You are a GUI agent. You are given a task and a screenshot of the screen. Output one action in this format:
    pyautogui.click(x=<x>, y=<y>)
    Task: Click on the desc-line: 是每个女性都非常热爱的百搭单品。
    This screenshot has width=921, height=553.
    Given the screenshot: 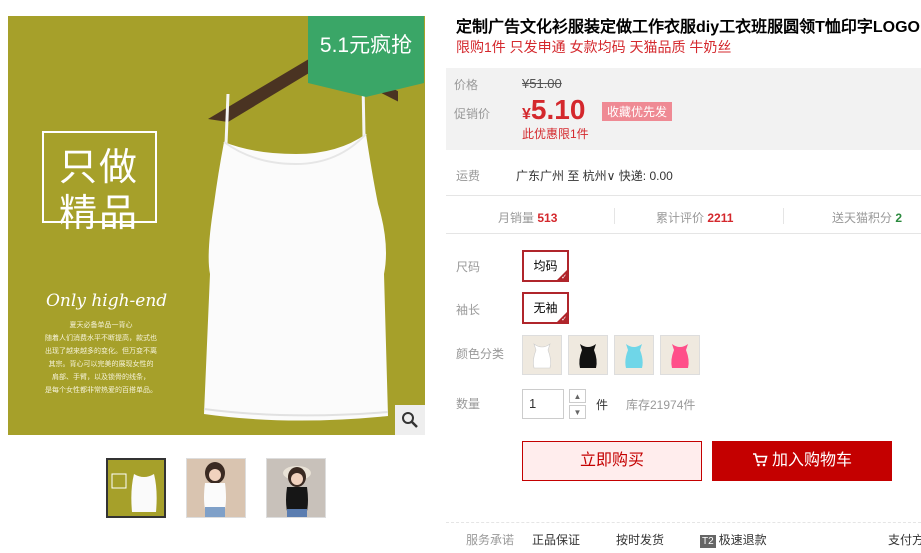 What is the action you would take?
    pyautogui.click(x=101, y=390)
    